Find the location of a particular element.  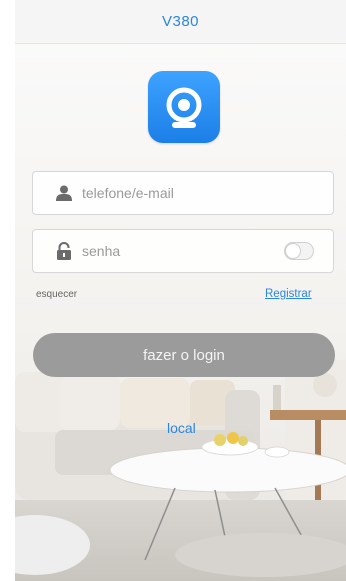

forgot-password-link: esquecer is located at coordinates (56, 294).